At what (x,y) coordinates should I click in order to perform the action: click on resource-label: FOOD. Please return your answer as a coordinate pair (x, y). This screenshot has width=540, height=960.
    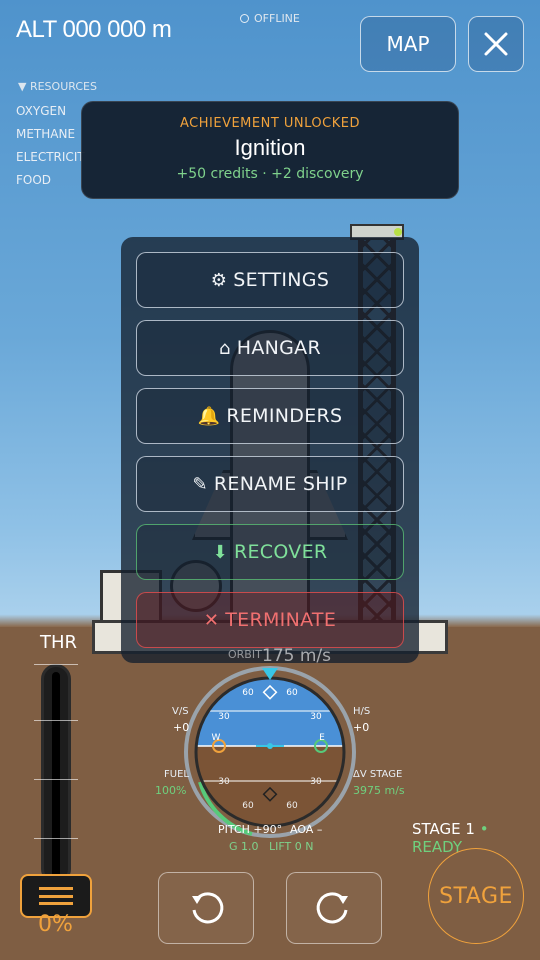
    Looking at the image, I should click on (34, 179).